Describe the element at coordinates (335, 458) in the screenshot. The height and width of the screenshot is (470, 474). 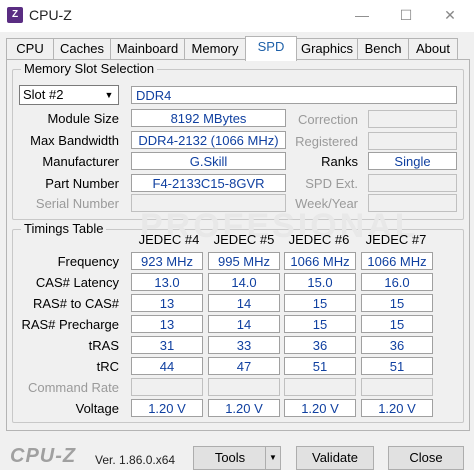
I see `validate-button: Validate` at that location.